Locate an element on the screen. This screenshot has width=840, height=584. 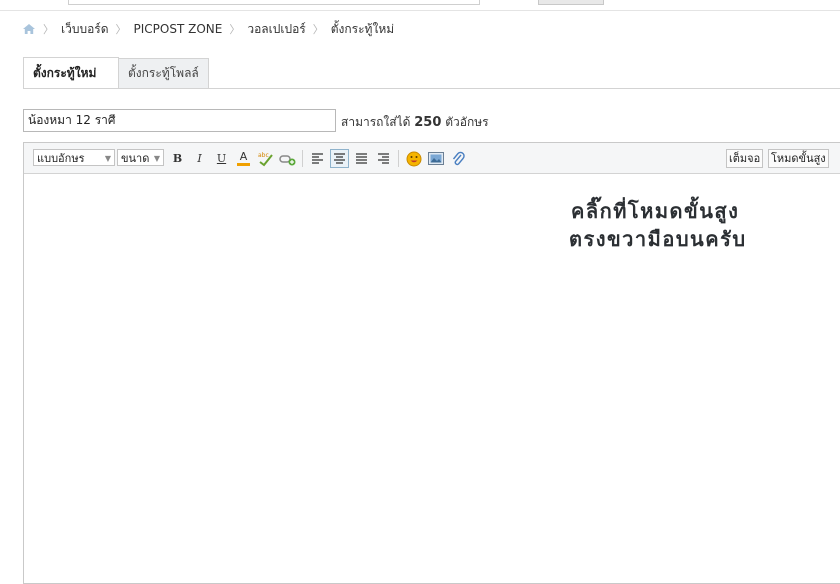
align-center-icon is located at coordinates (339, 158).